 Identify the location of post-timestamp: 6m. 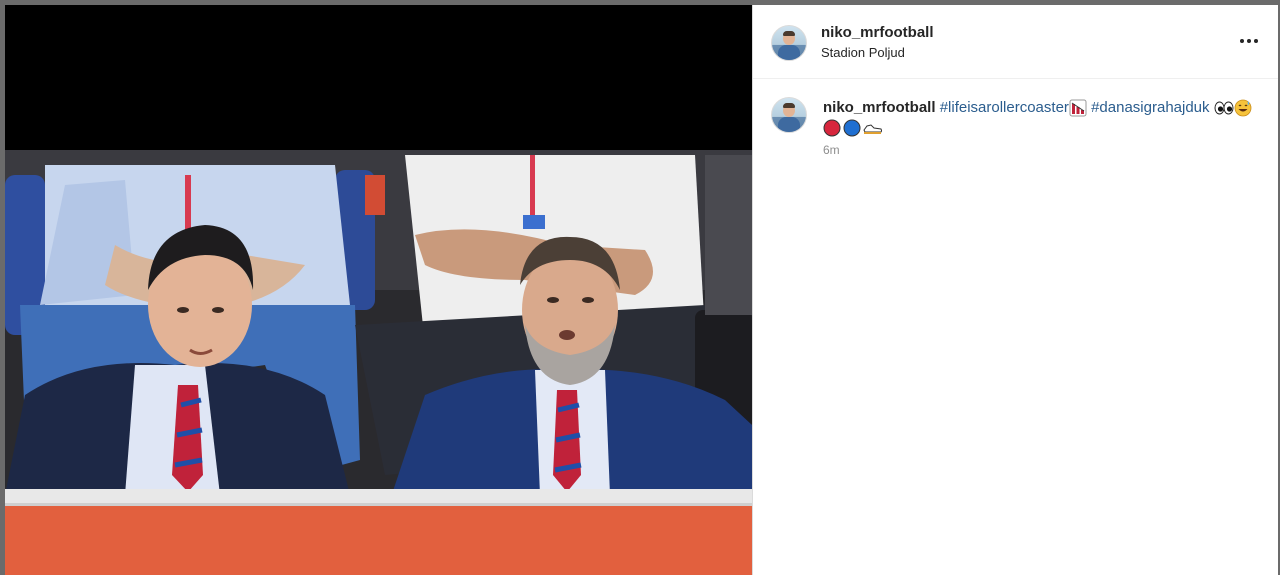
(831, 150).